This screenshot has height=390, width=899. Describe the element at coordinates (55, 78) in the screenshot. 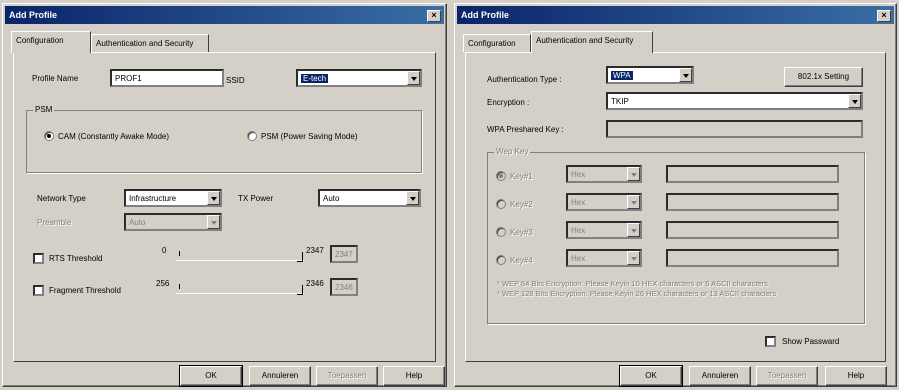

I see `profile-name-label: Profile Name` at that location.